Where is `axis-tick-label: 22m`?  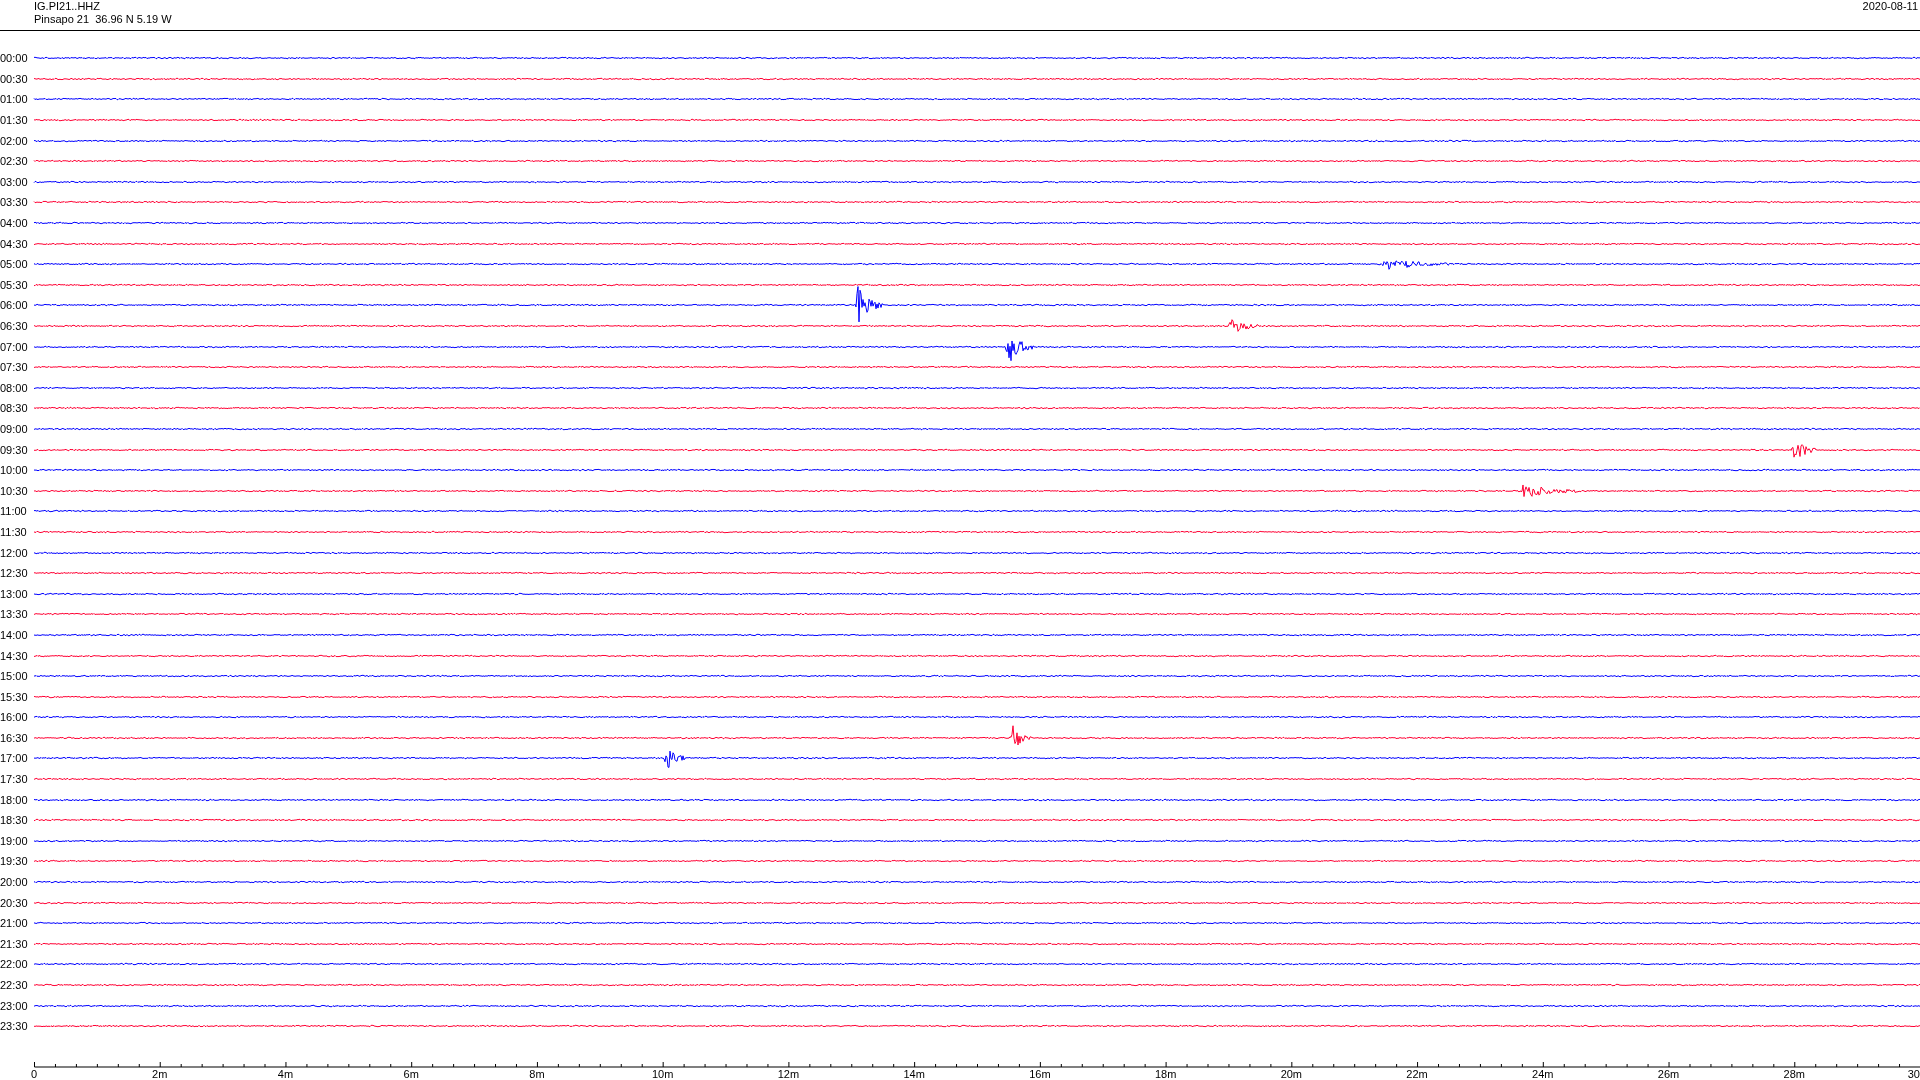
axis-tick-label: 22m is located at coordinates (1417, 1073).